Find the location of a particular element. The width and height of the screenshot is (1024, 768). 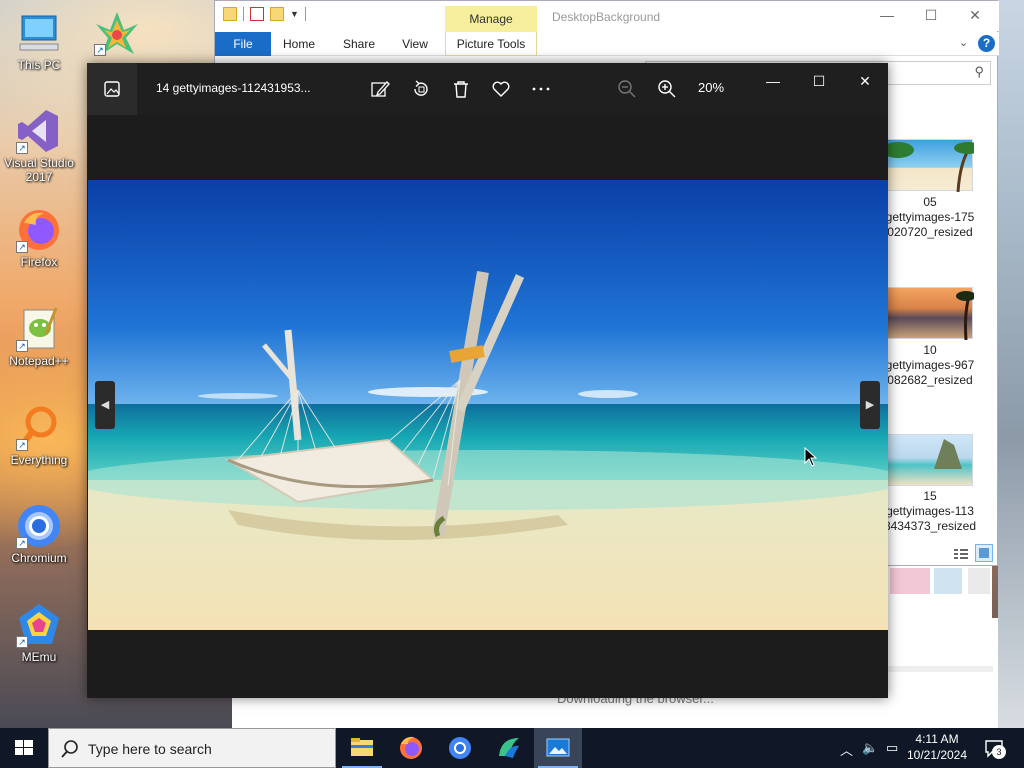

desktop-icon-label: Visual Studio 2017 is located at coordinates (39, 170).